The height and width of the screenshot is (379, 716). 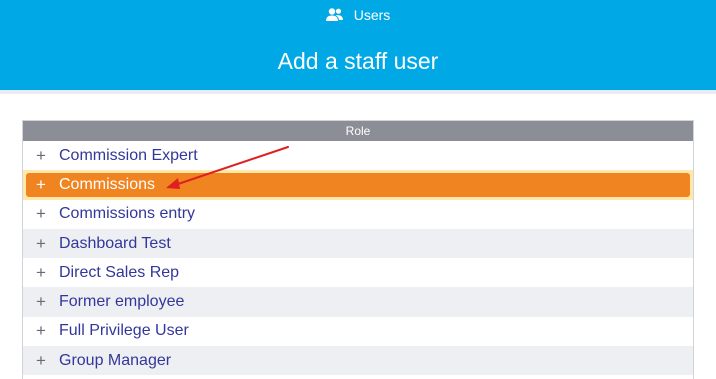 What do you see at coordinates (358, 272) in the screenshot?
I see `role-row-direct-sales-rep: + Direct Sales Rep` at bounding box center [358, 272].